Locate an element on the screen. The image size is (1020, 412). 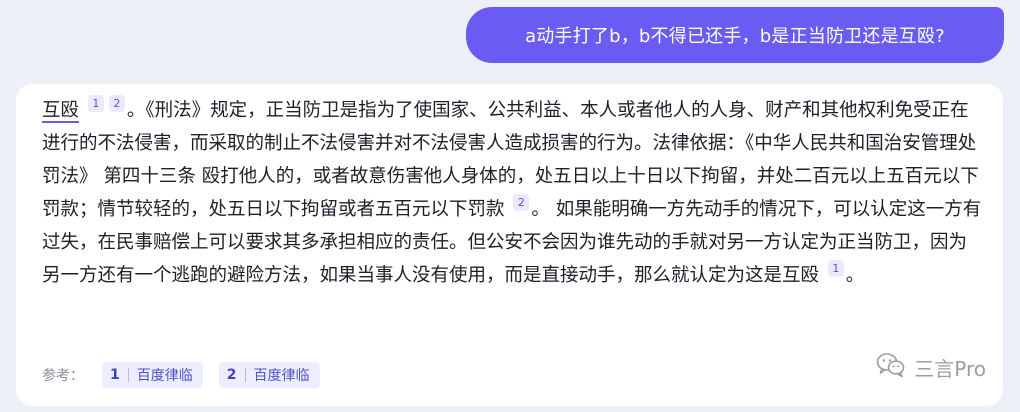
user-question-bubble: a动手打了b，b不得已还手，b是正当防卫还是互殴? is located at coordinates (735, 35).